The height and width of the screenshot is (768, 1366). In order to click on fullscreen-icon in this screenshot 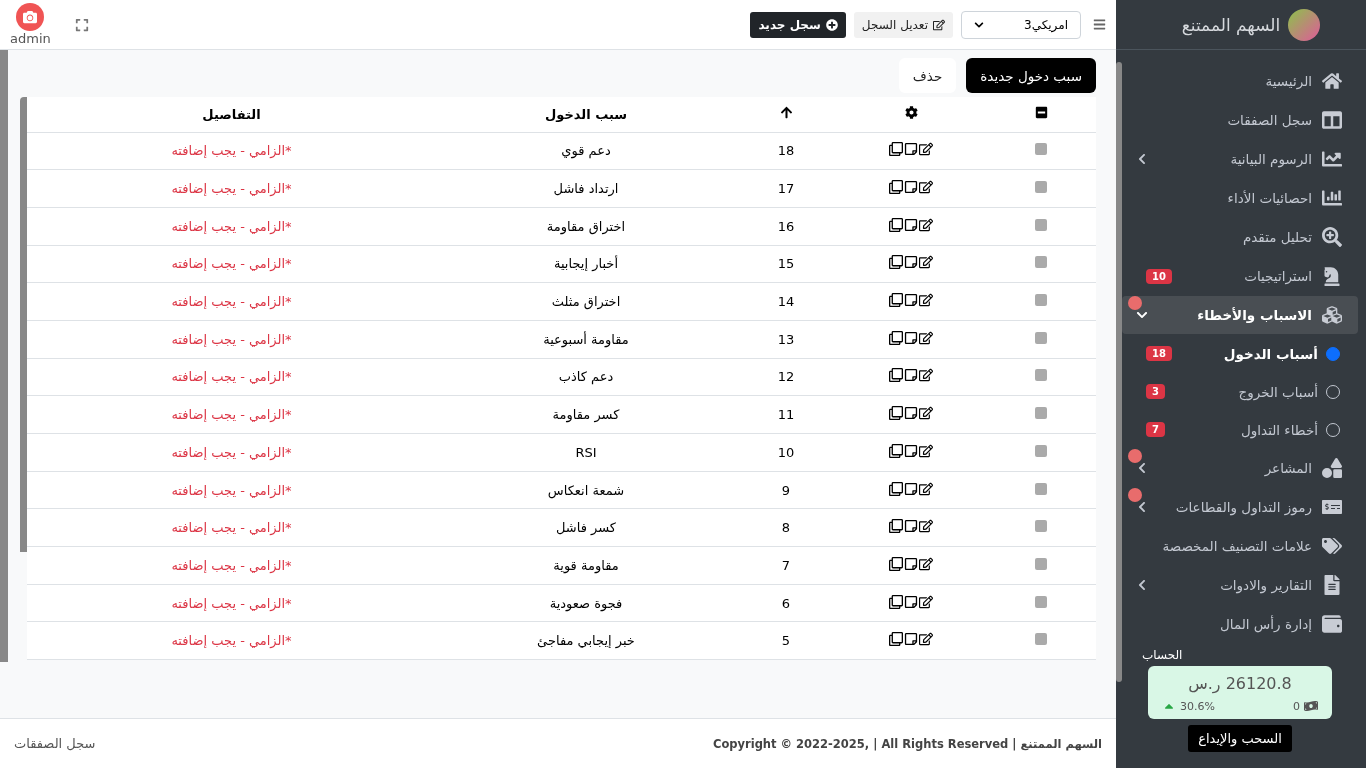, I will do `click(81, 24)`.